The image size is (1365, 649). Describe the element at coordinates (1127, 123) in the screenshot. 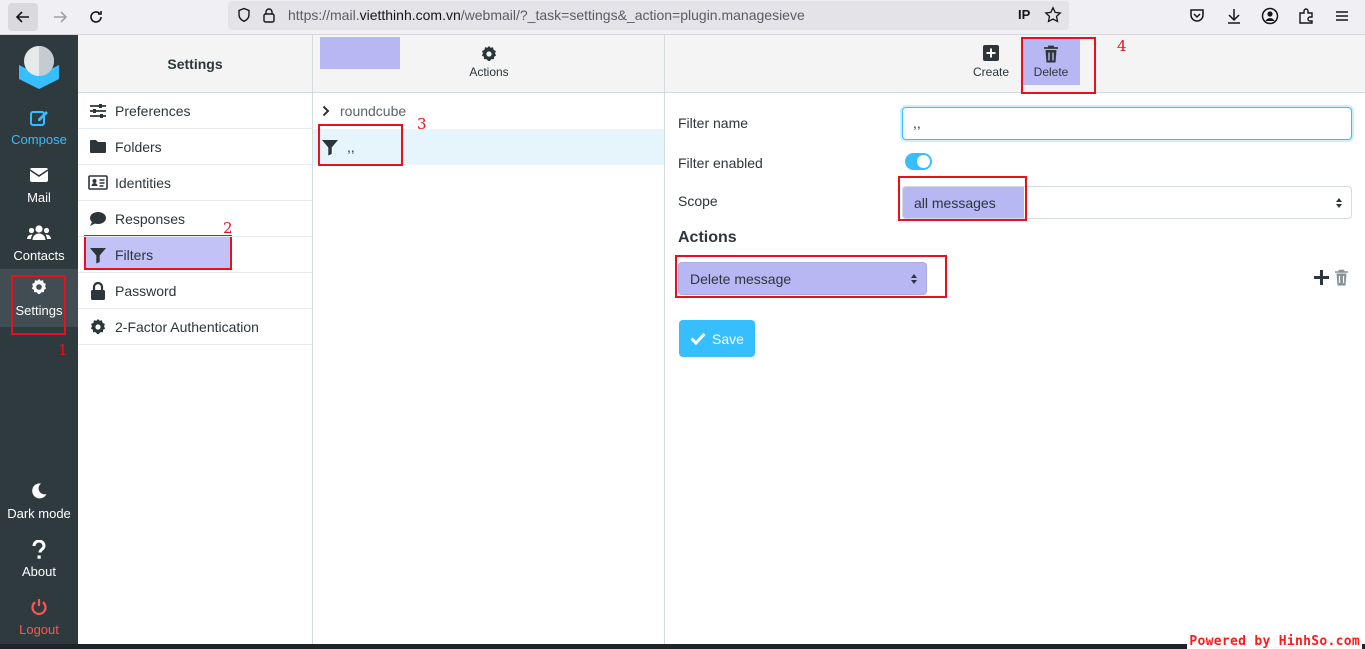

I see `filter-name-input: ,,` at that location.